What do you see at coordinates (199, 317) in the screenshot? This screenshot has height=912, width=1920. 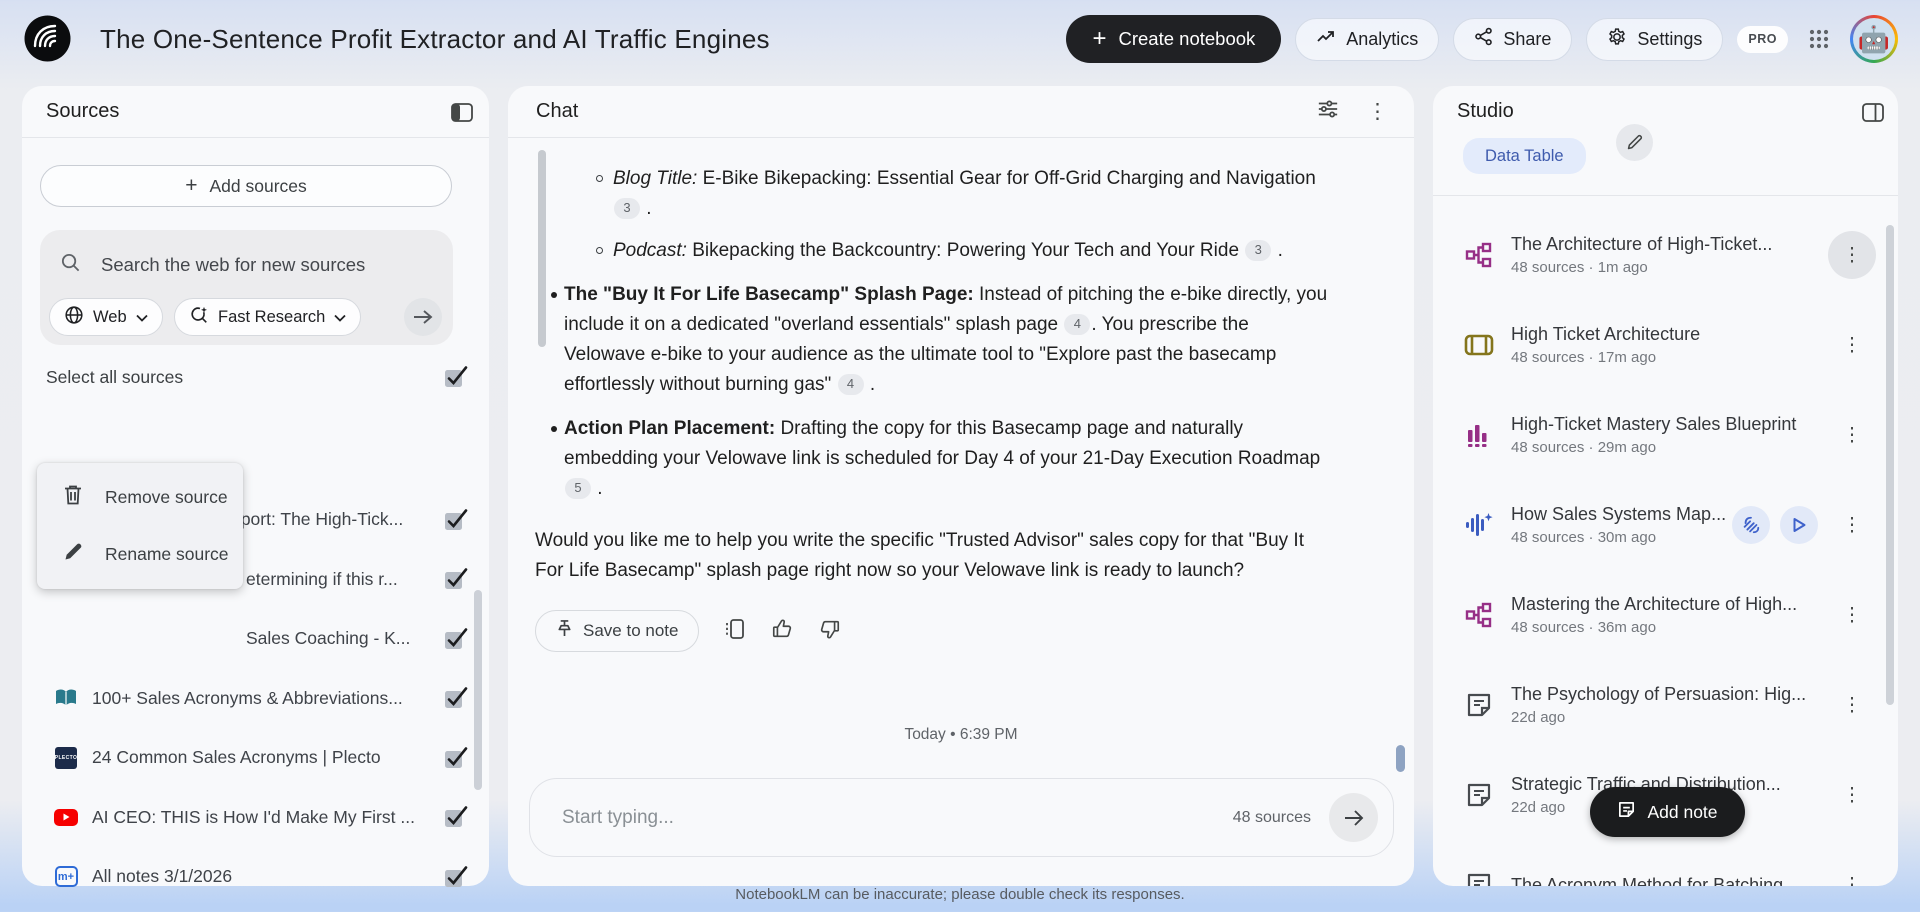 I see `sparkle-search-icon` at bounding box center [199, 317].